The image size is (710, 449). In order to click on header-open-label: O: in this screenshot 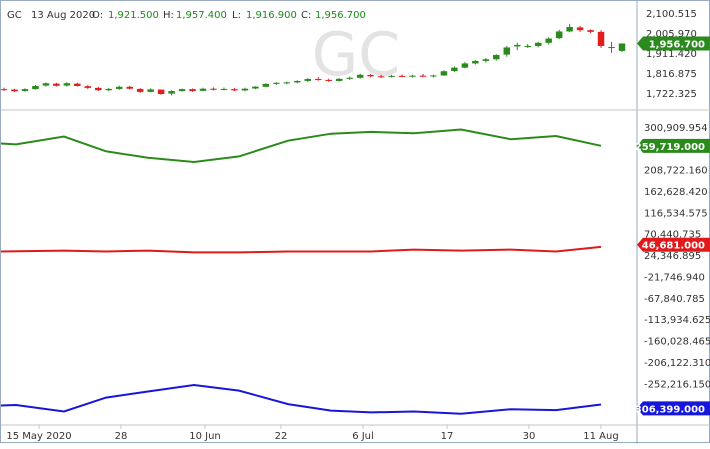, I will do `click(97, 15)`.